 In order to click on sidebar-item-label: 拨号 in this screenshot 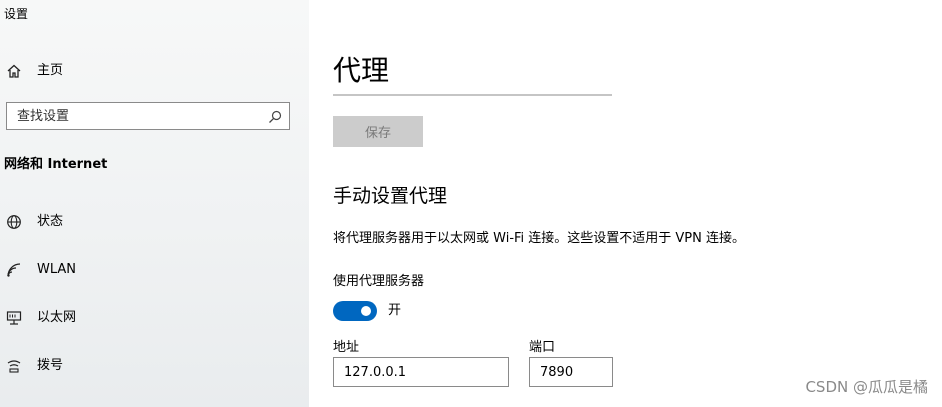, I will do `click(50, 365)`.